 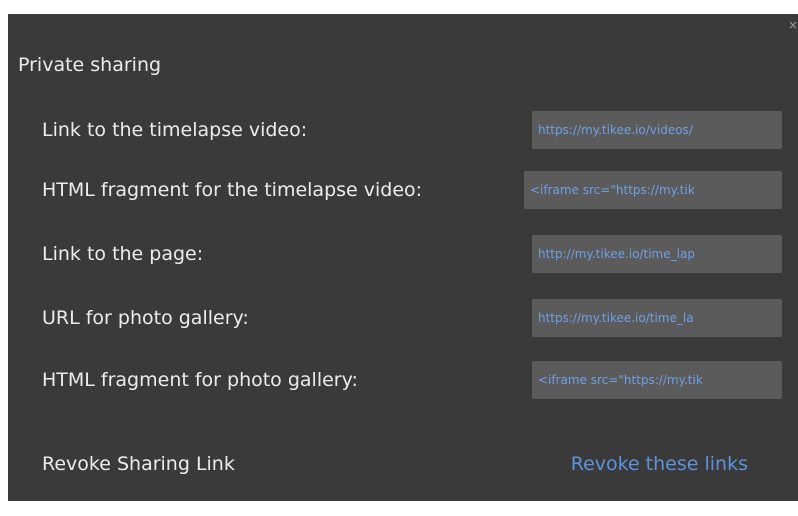 What do you see at coordinates (657, 380) in the screenshot?
I see `photo-gallery-html-field: <iframe src="https://my.tik` at bounding box center [657, 380].